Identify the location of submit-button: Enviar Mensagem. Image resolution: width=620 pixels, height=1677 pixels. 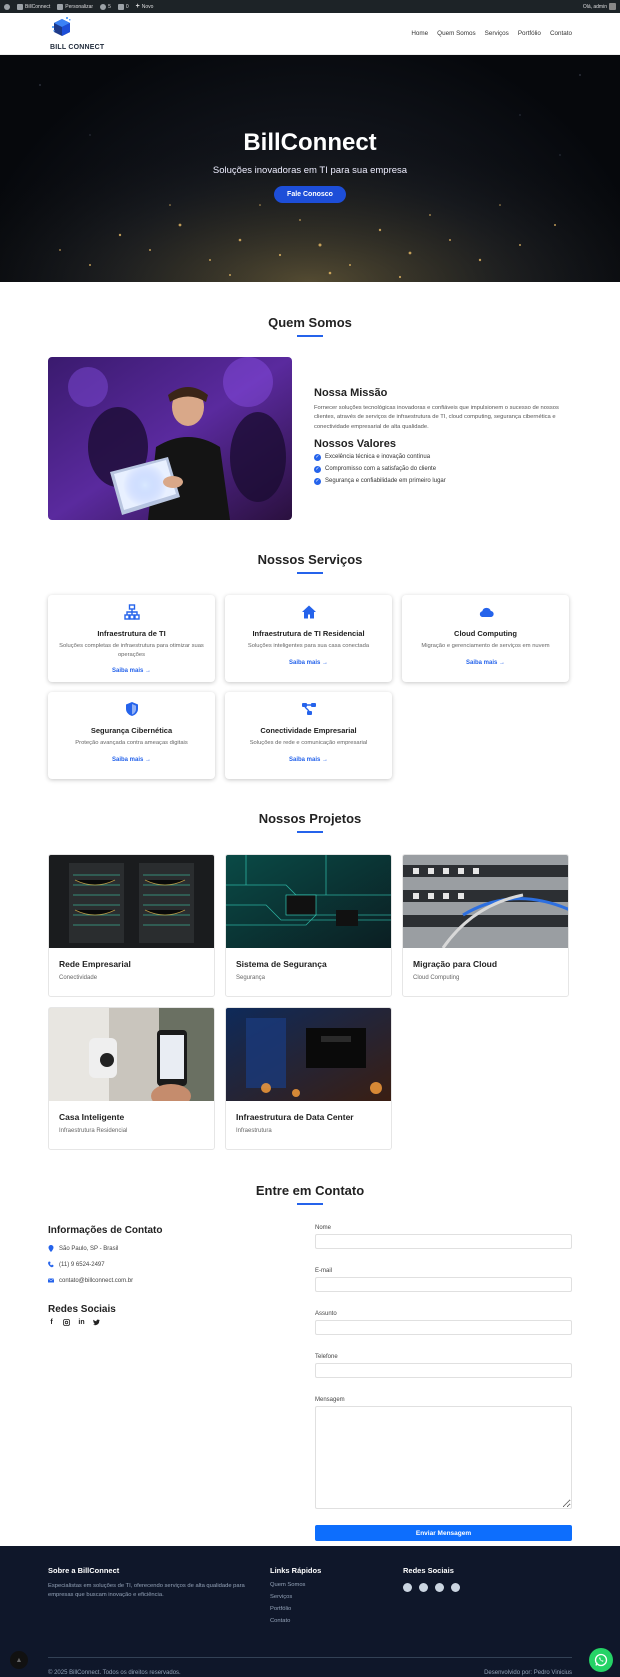
(443, 1533).